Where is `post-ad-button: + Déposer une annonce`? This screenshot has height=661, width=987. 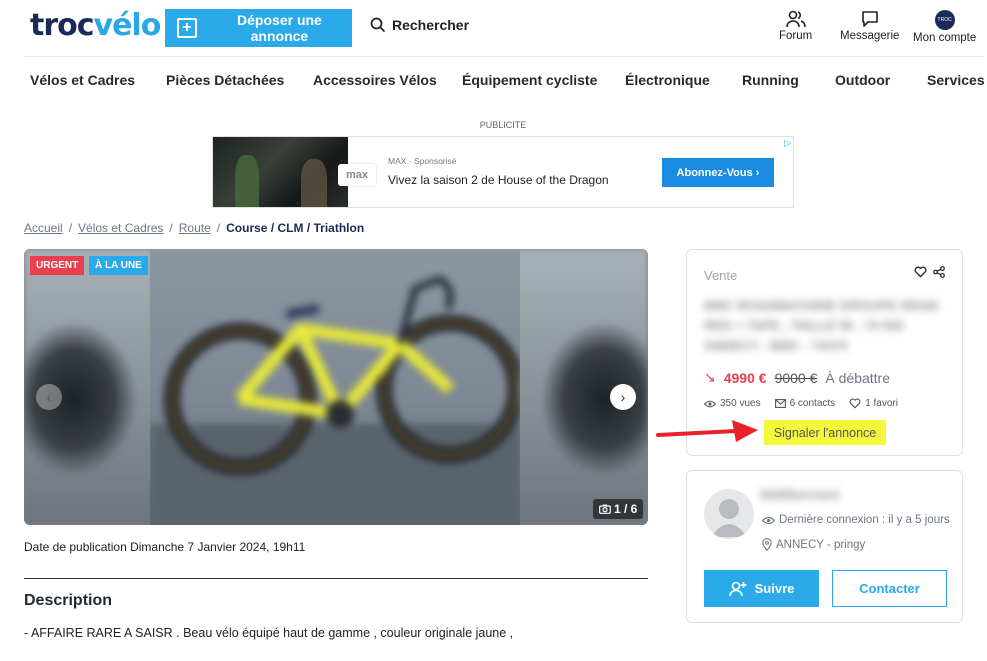
post-ad-button: + Déposer une annonce is located at coordinates (258, 28).